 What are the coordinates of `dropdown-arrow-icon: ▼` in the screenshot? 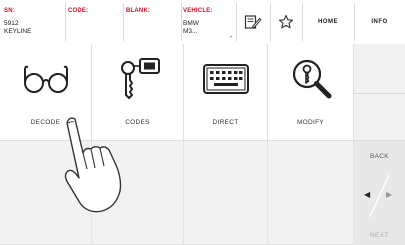 It's located at (231, 36).